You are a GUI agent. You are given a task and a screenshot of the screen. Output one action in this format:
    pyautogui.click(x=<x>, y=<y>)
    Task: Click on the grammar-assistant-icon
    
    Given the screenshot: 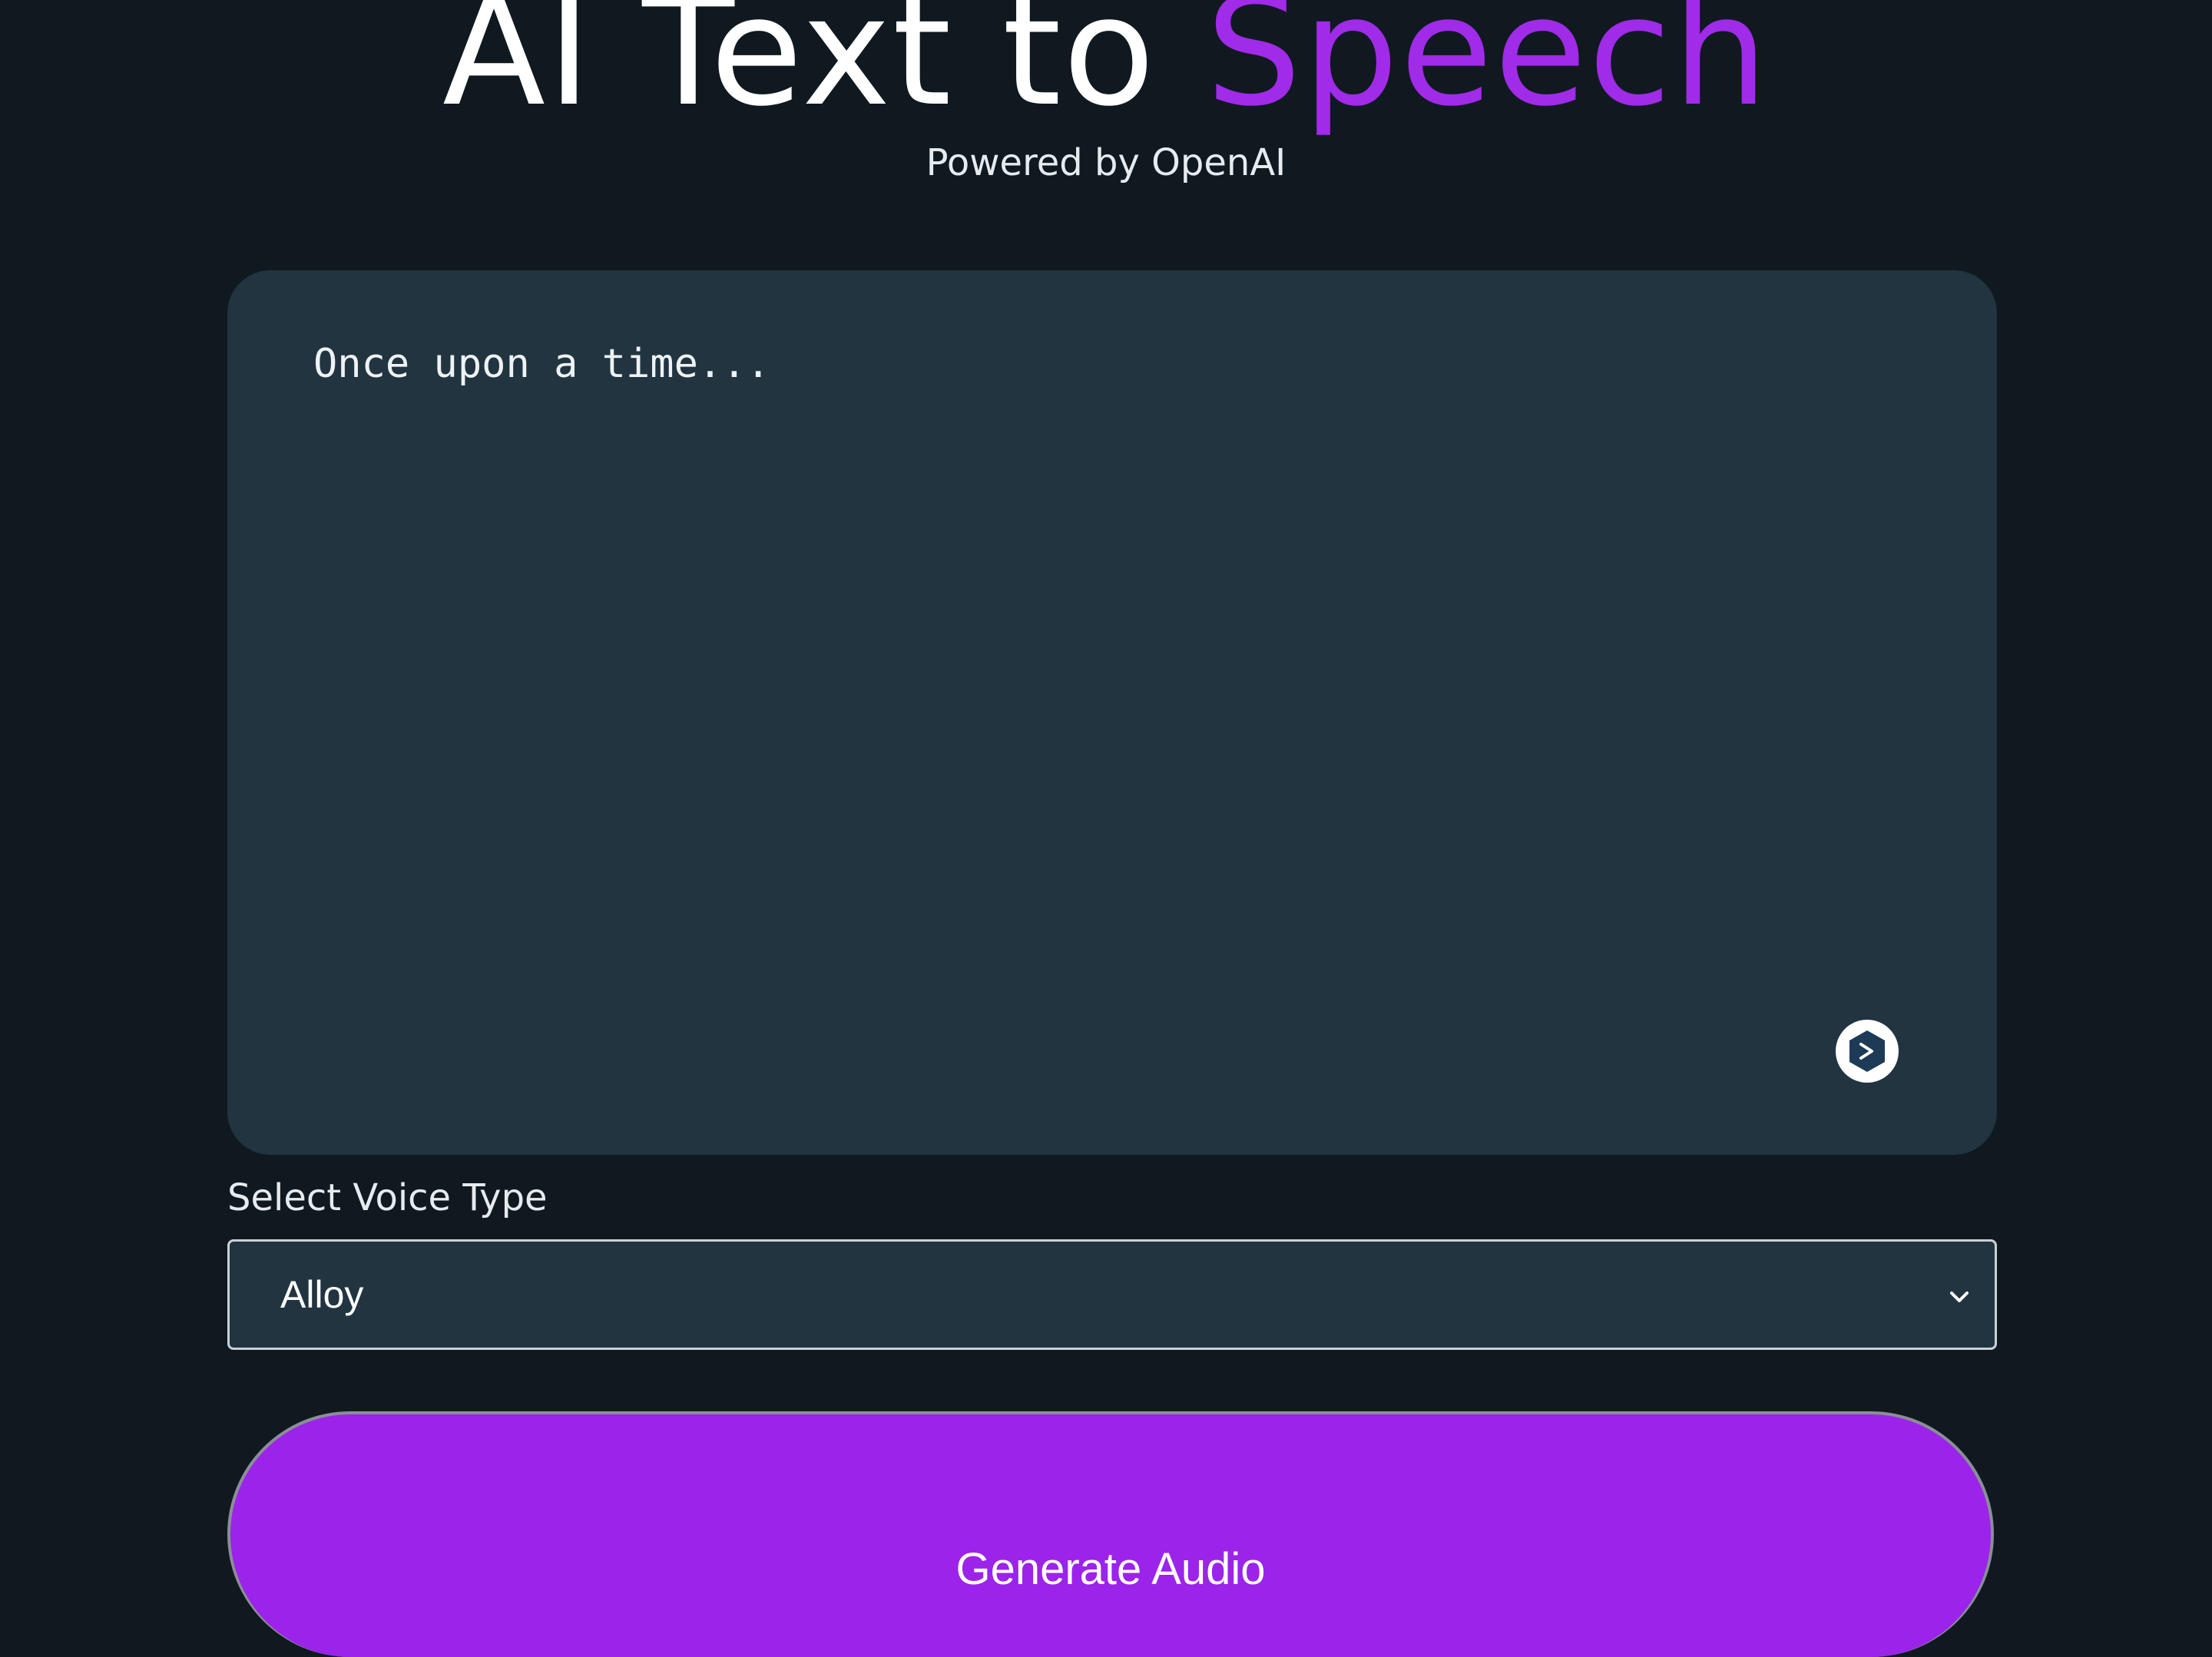 What is the action you would take?
    pyautogui.click(x=1868, y=1051)
    